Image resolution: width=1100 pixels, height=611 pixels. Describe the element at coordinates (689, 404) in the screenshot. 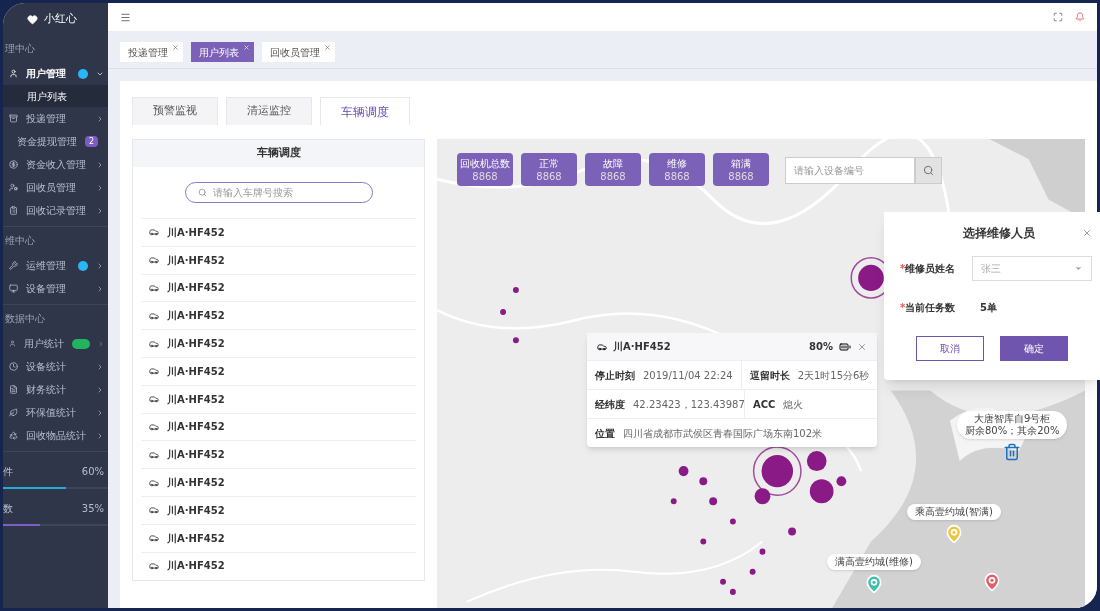

I see `field-value: 42.23423，123.43987` at that location.